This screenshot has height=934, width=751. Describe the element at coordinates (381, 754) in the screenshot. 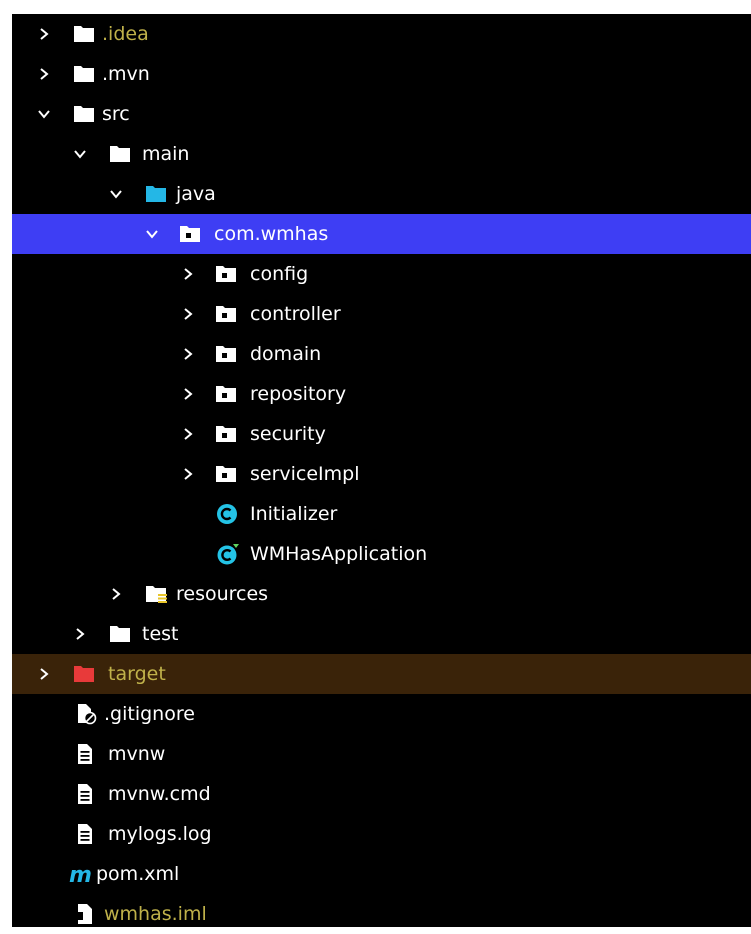

I see `tree-row-mvnw: mvnw` at that location.